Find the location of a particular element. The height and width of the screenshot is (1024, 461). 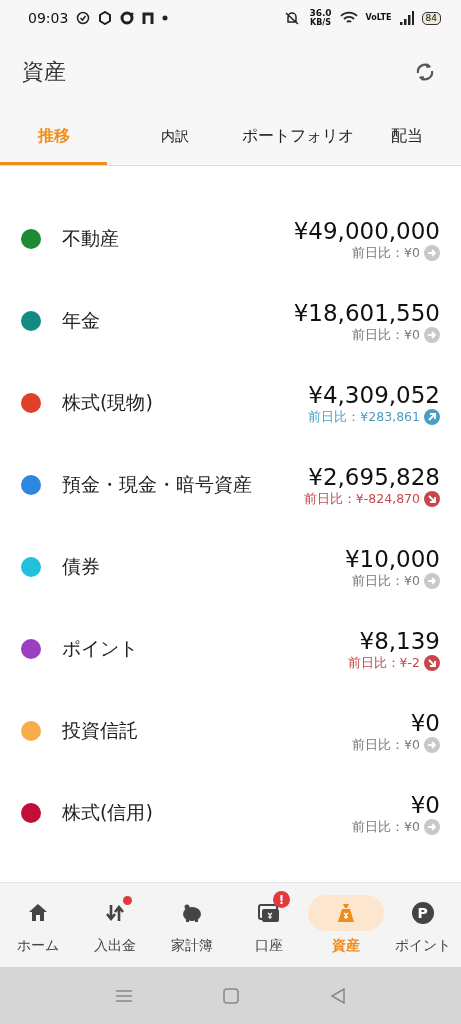

nav-tab: ! 口座 is located at coordinates (269, 925).